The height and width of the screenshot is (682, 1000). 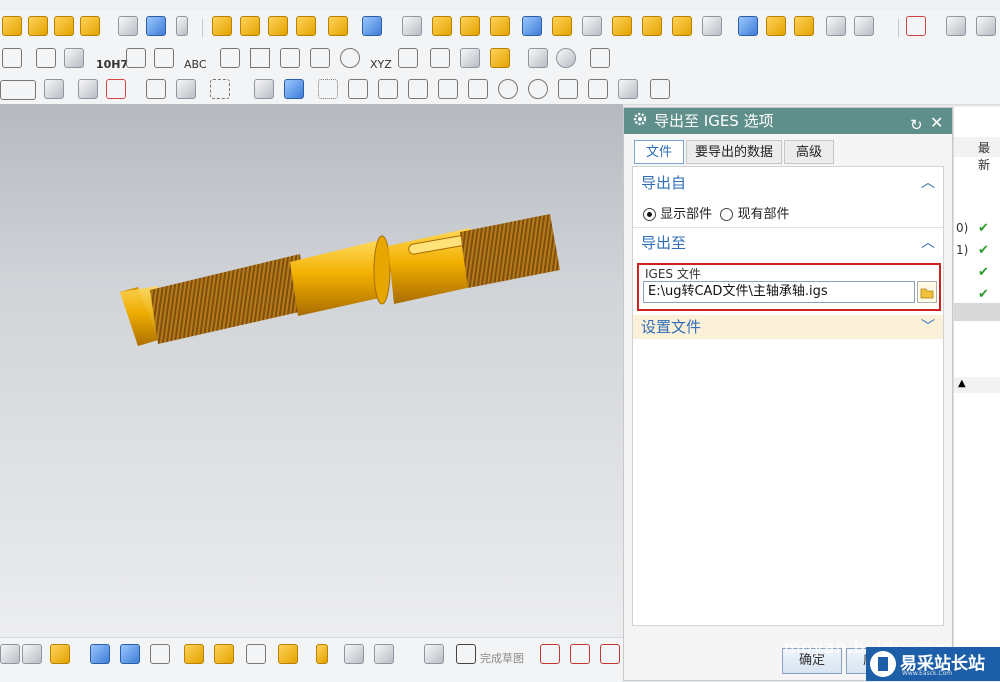 What do you see at coordinates (734, 152) in the screenshot?
I see `tab-export-data: 要导出的数据` at bounding box center [734, 152].